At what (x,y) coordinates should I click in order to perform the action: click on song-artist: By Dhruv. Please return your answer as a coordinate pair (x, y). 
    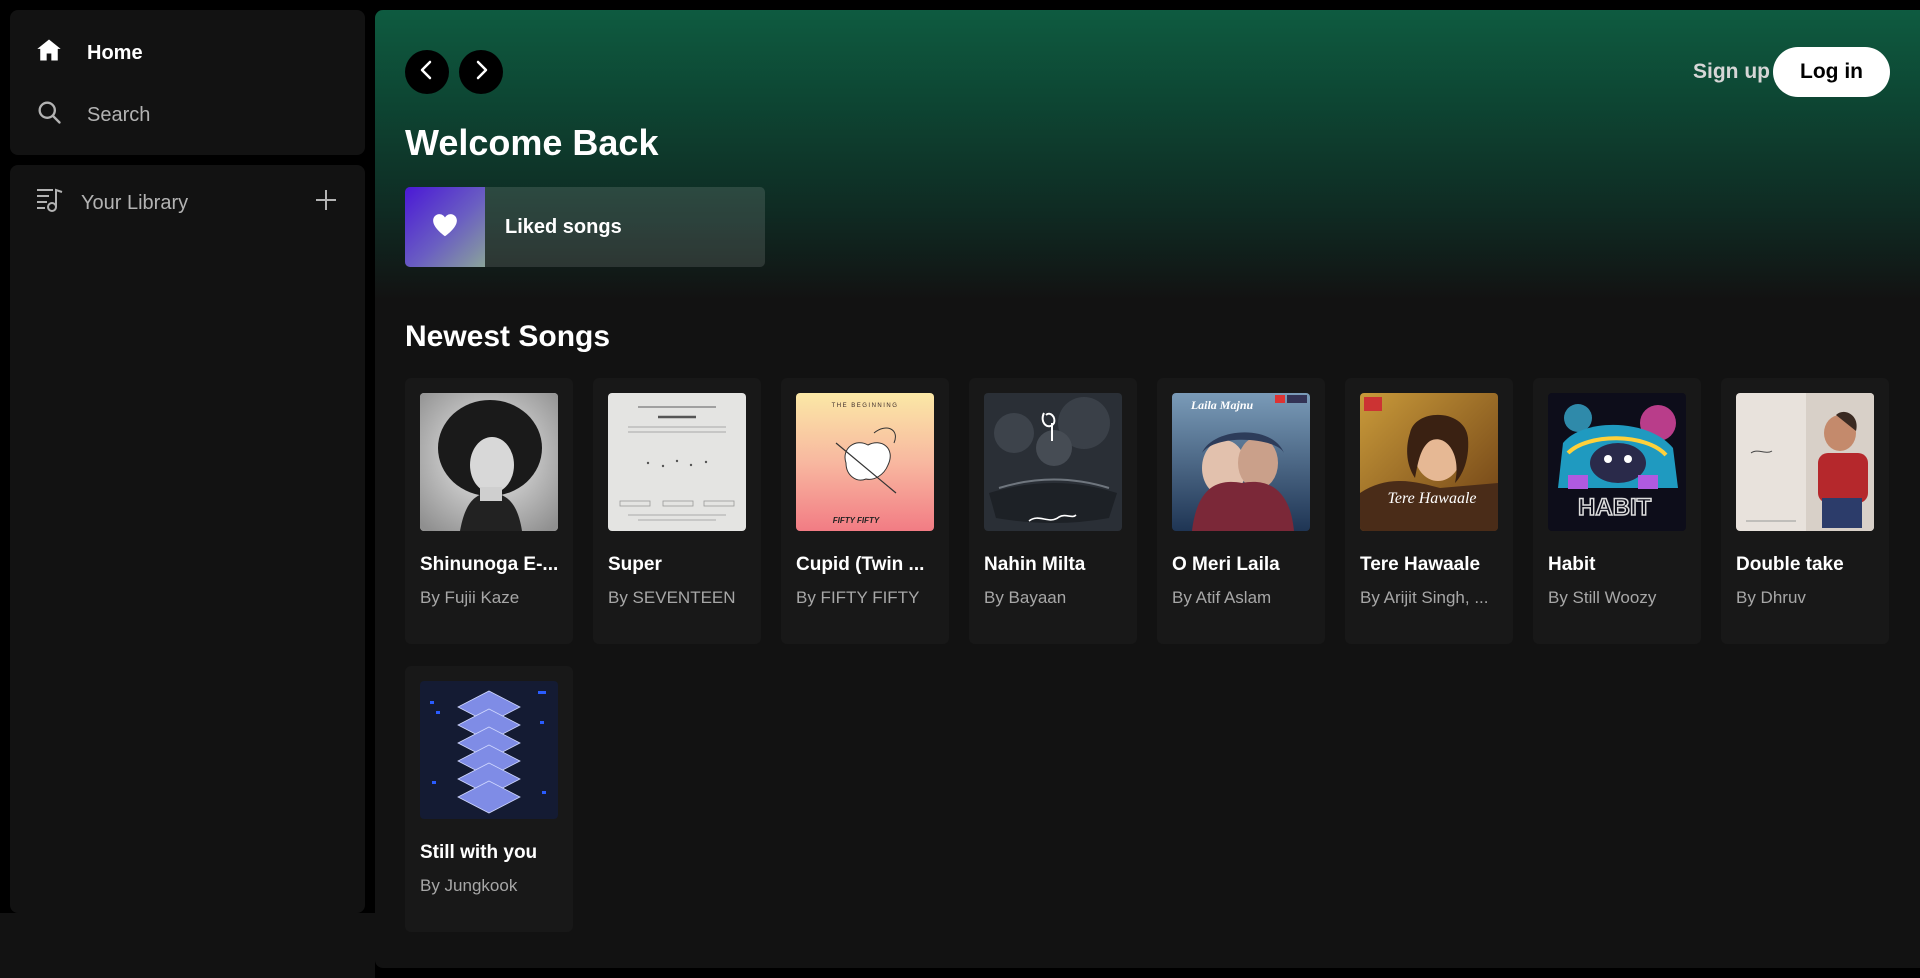
    Looking at the image, I should click on (1771, 597).